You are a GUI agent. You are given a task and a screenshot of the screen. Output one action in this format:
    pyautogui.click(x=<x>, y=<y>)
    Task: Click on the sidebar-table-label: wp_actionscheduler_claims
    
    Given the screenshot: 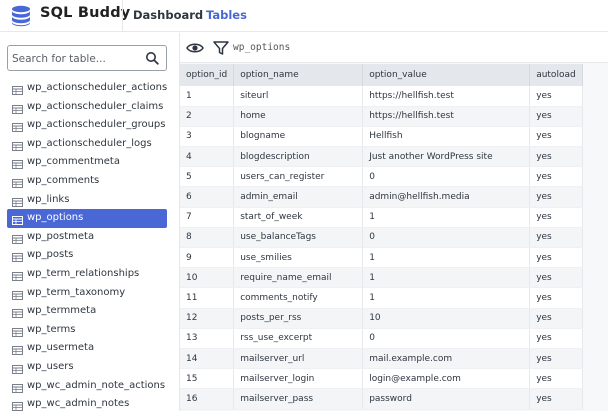 What is the action you would take?
    pyautogui.click(x=95, y=106)
    